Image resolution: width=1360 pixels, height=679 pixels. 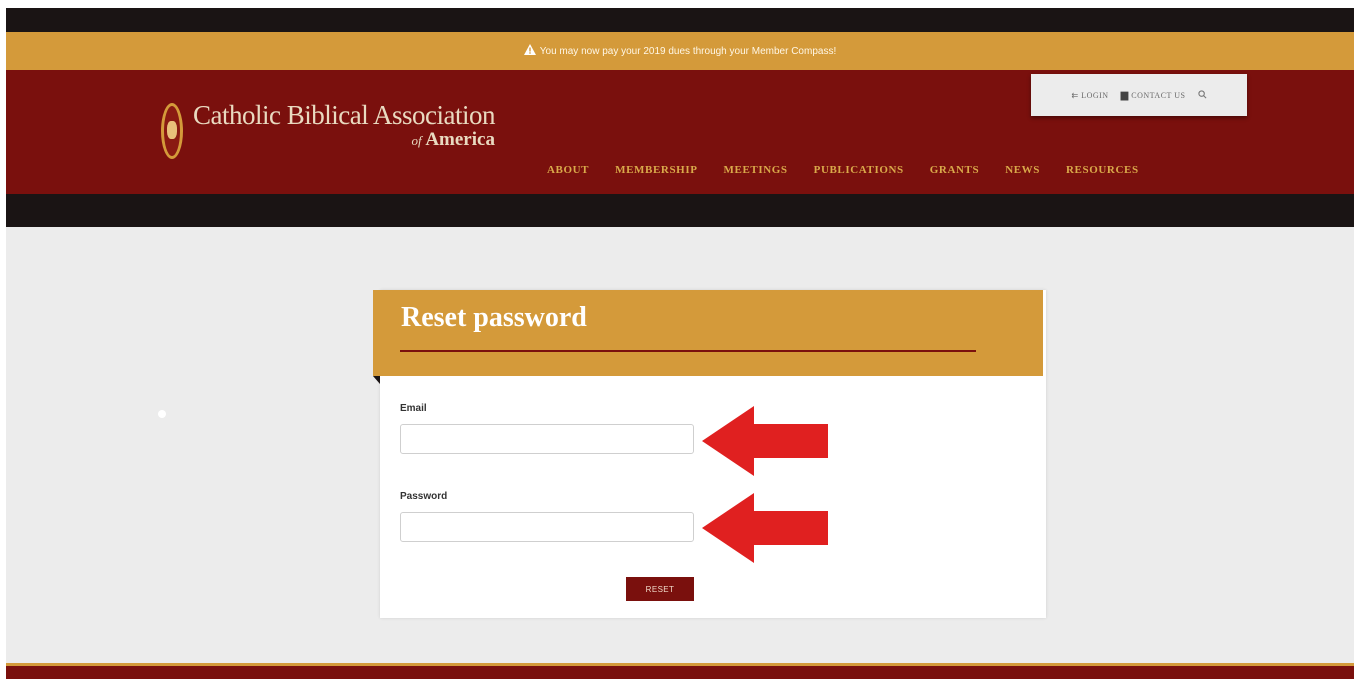 I want to click on nav-item-resources: RESOURCES, so click(x=1102, y=170).